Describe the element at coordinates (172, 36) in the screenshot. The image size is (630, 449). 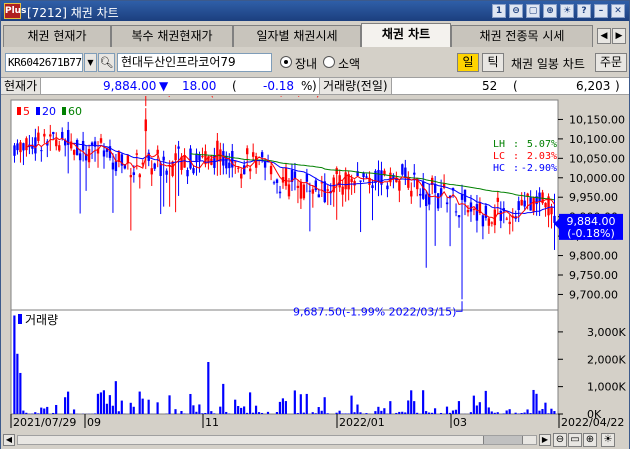
I see `tab-multi-bond-price: 복수 채권현재가` at that location.